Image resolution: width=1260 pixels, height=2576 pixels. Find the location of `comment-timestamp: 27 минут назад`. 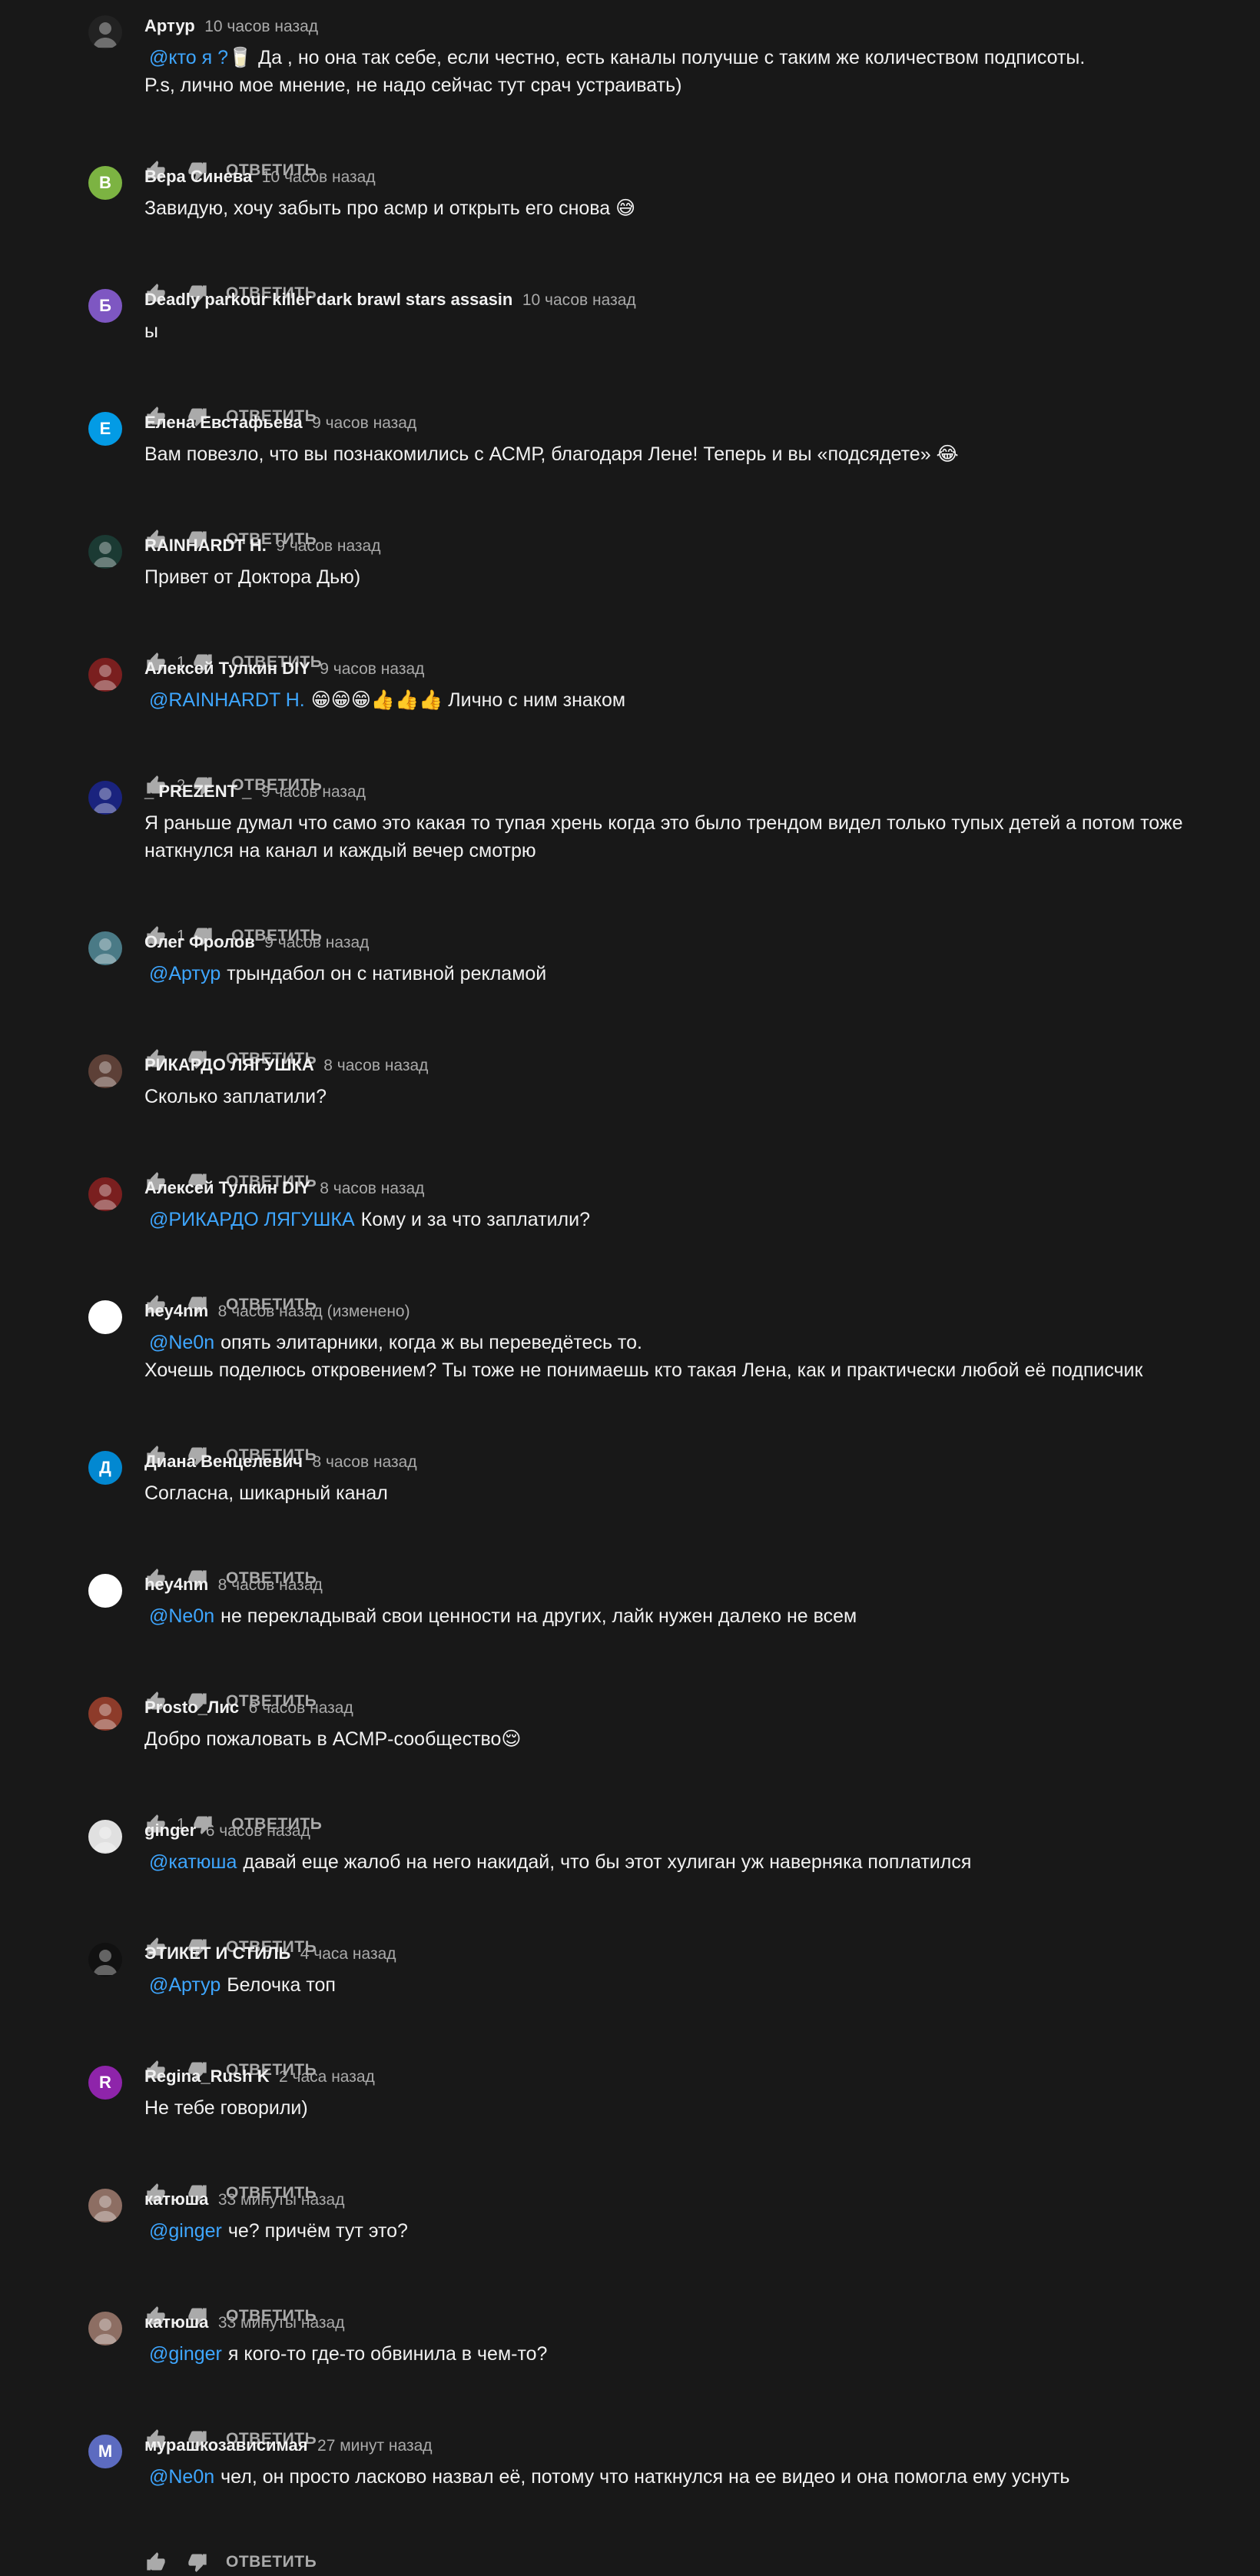

comment-timestamp: 27 минут назад is located at coordinates (375, 2446).